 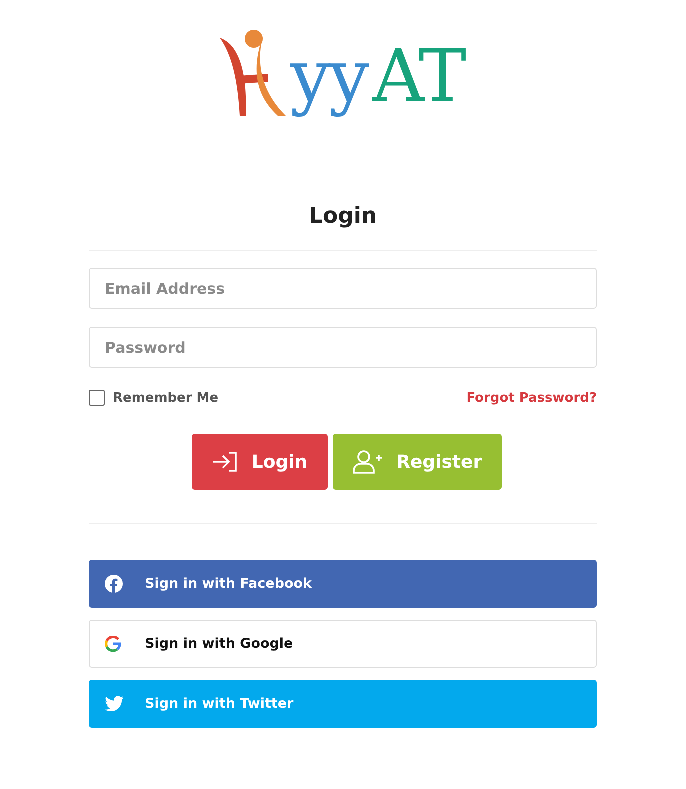 What do you see at coordinates (367, 462) in the screenshot?
I see `add-user-icon` at bounding box center [367, 462].